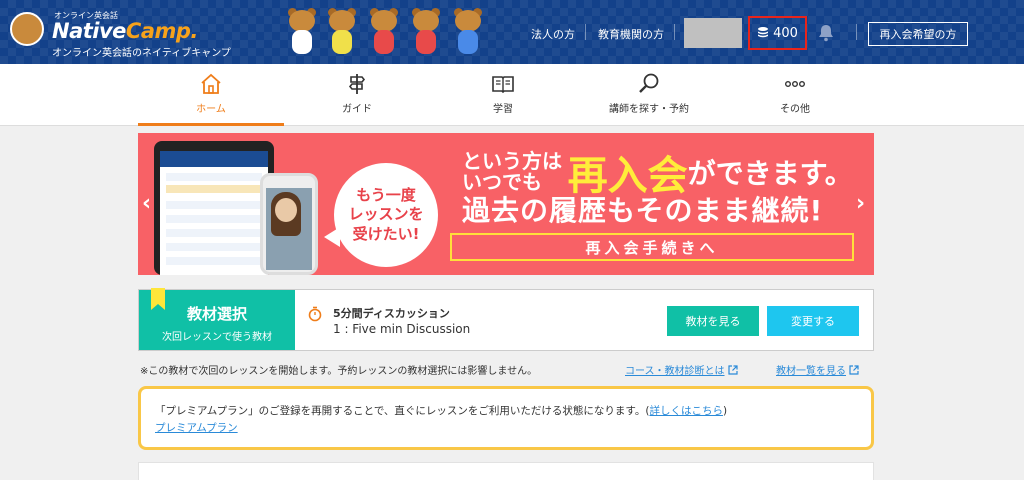 The image size is (1024, 480). What do you see at coordinates (357, 84) in the screenshot?
I see `signpost-icon` at bounding box center [357, 84].